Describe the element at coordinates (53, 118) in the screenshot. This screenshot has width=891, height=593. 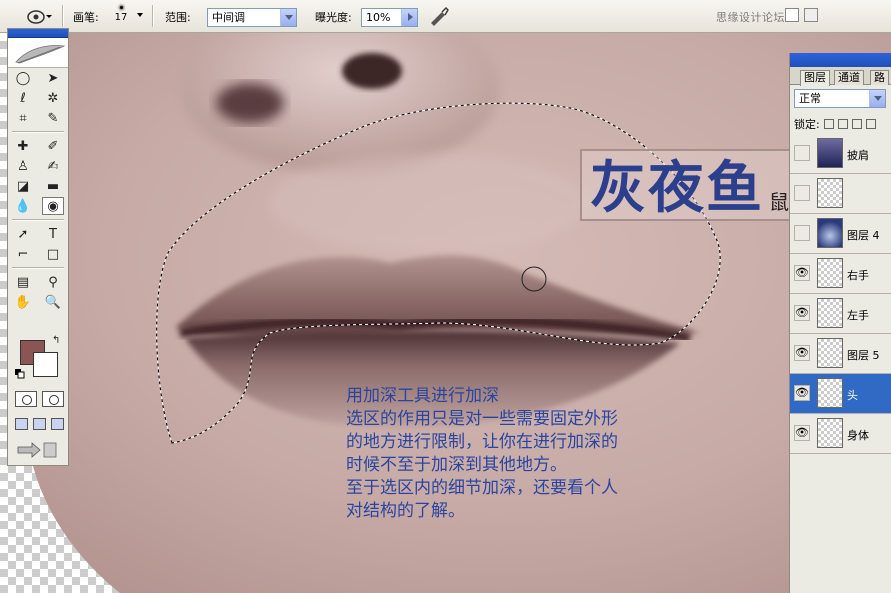
I see `slice-icon: ✎` at that location.